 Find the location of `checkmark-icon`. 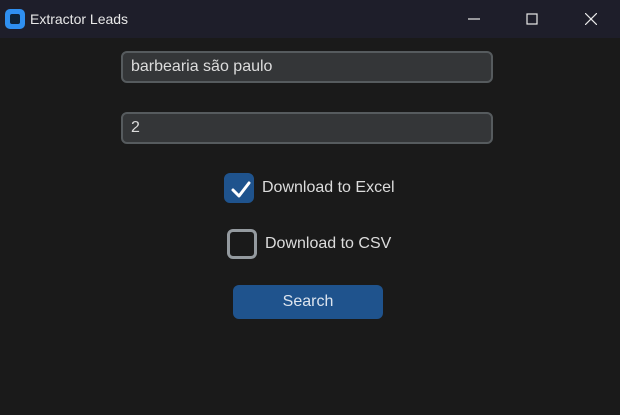

checkmark-icon is located at coordinates (241, 189).